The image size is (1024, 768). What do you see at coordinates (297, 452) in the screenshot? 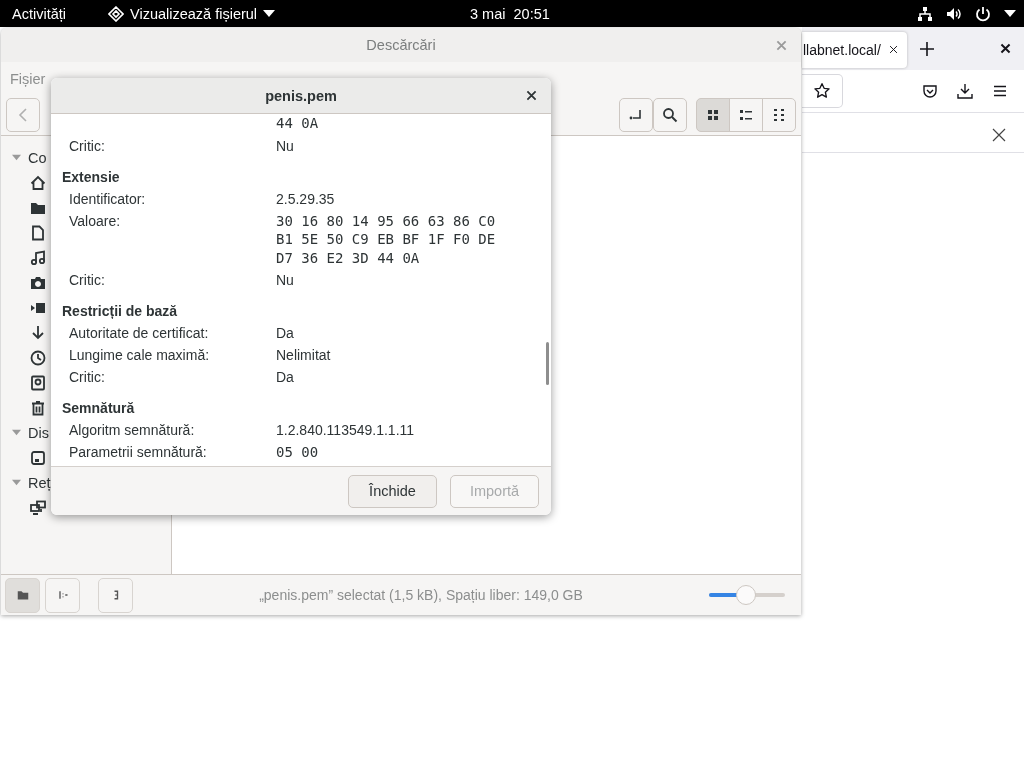
I see `hex-value: 05 00` at bounding box center [297, 452].